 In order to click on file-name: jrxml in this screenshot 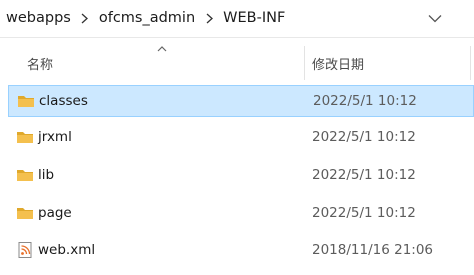, I will do `click(55, 137)`.